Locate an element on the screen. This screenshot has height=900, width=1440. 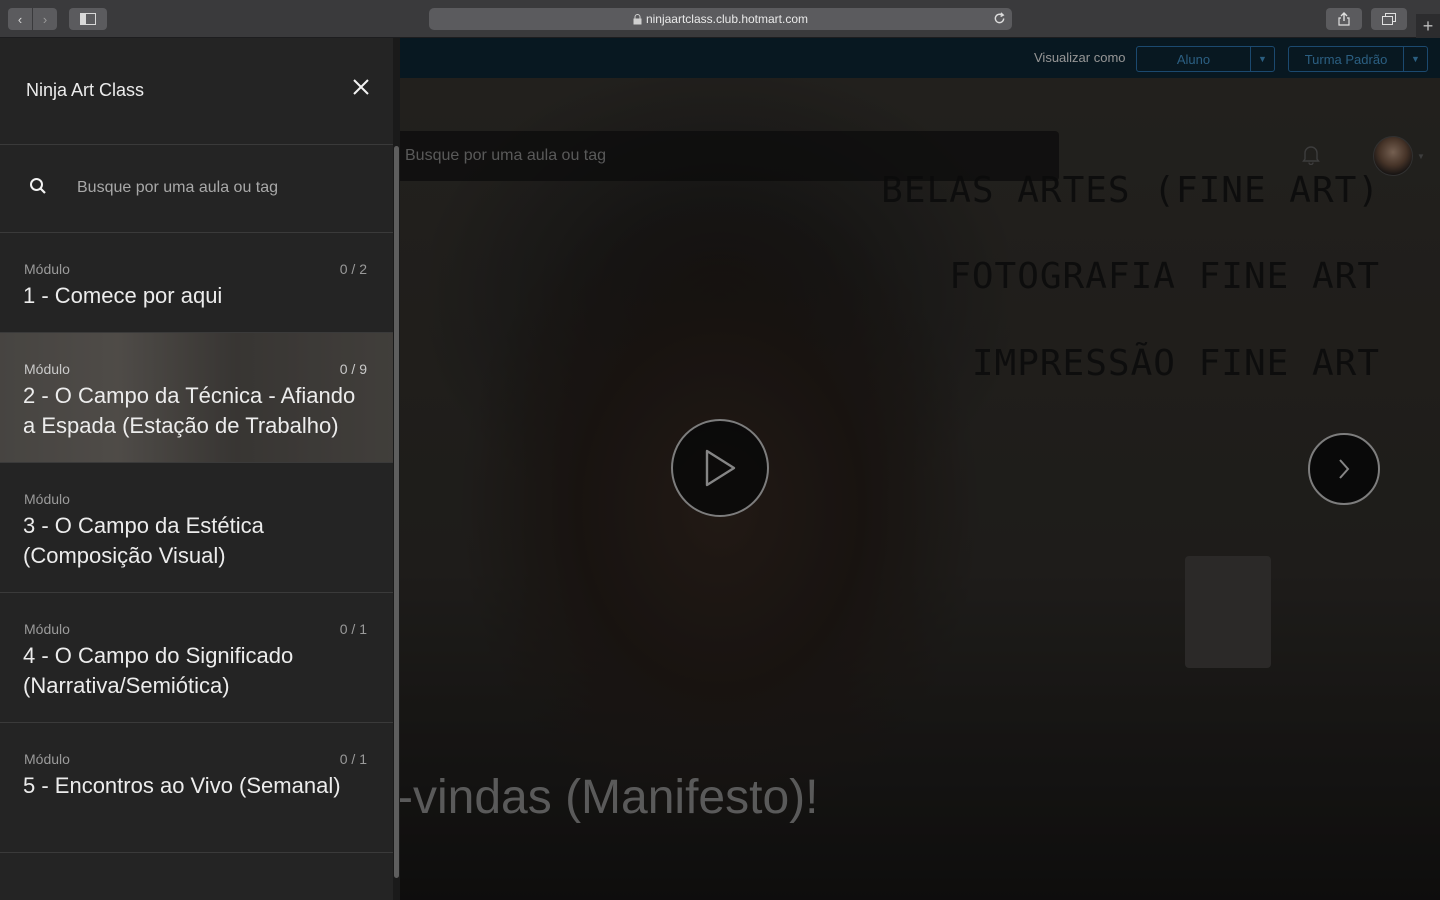
chevron-right-icon: › is located at coordinates (45, 19).